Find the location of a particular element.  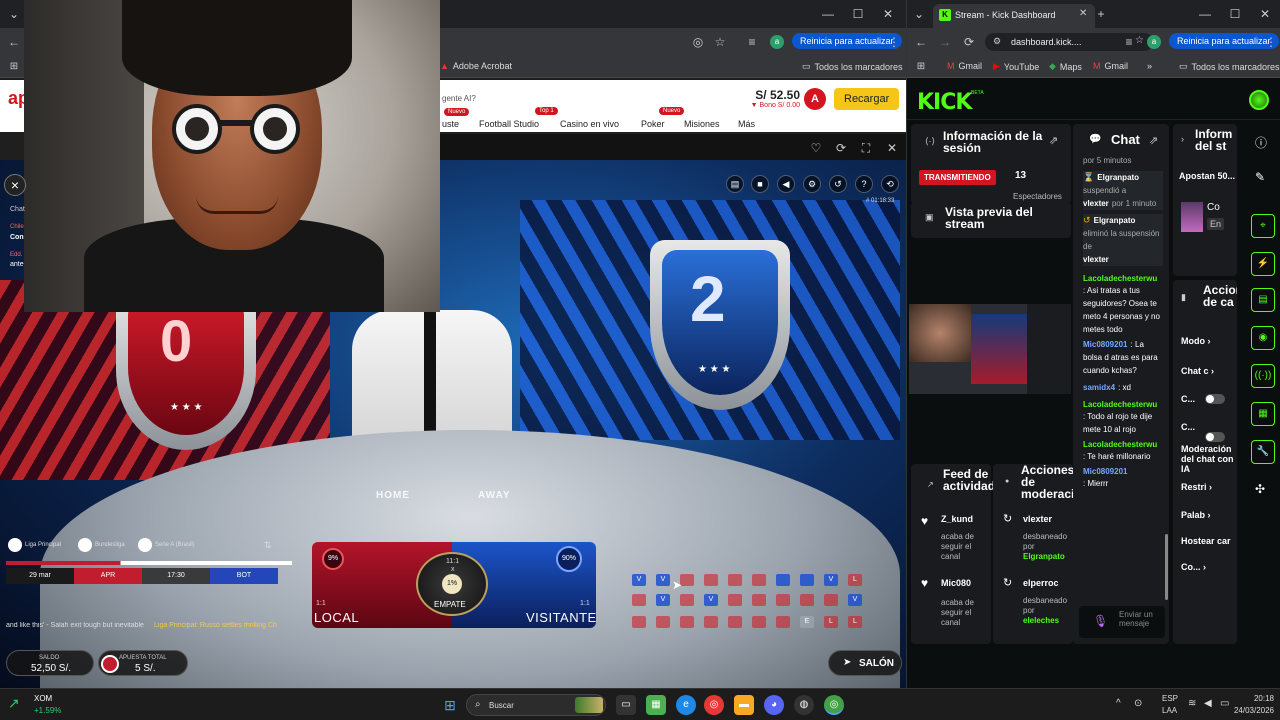

tray-app-icon: ⊙ is located at coordinates (1138, 703).